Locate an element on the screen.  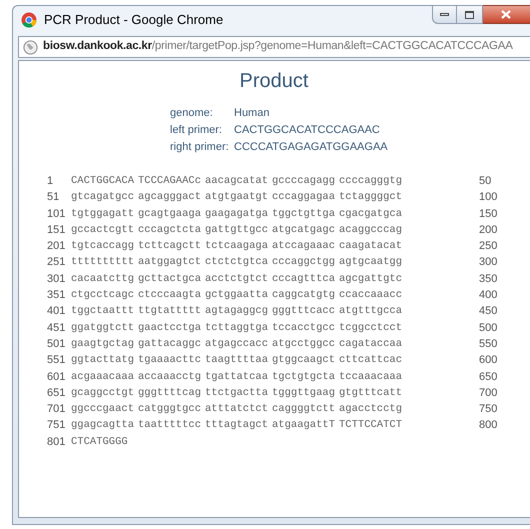
position-number: 751 is located at coordinates (56, 426).